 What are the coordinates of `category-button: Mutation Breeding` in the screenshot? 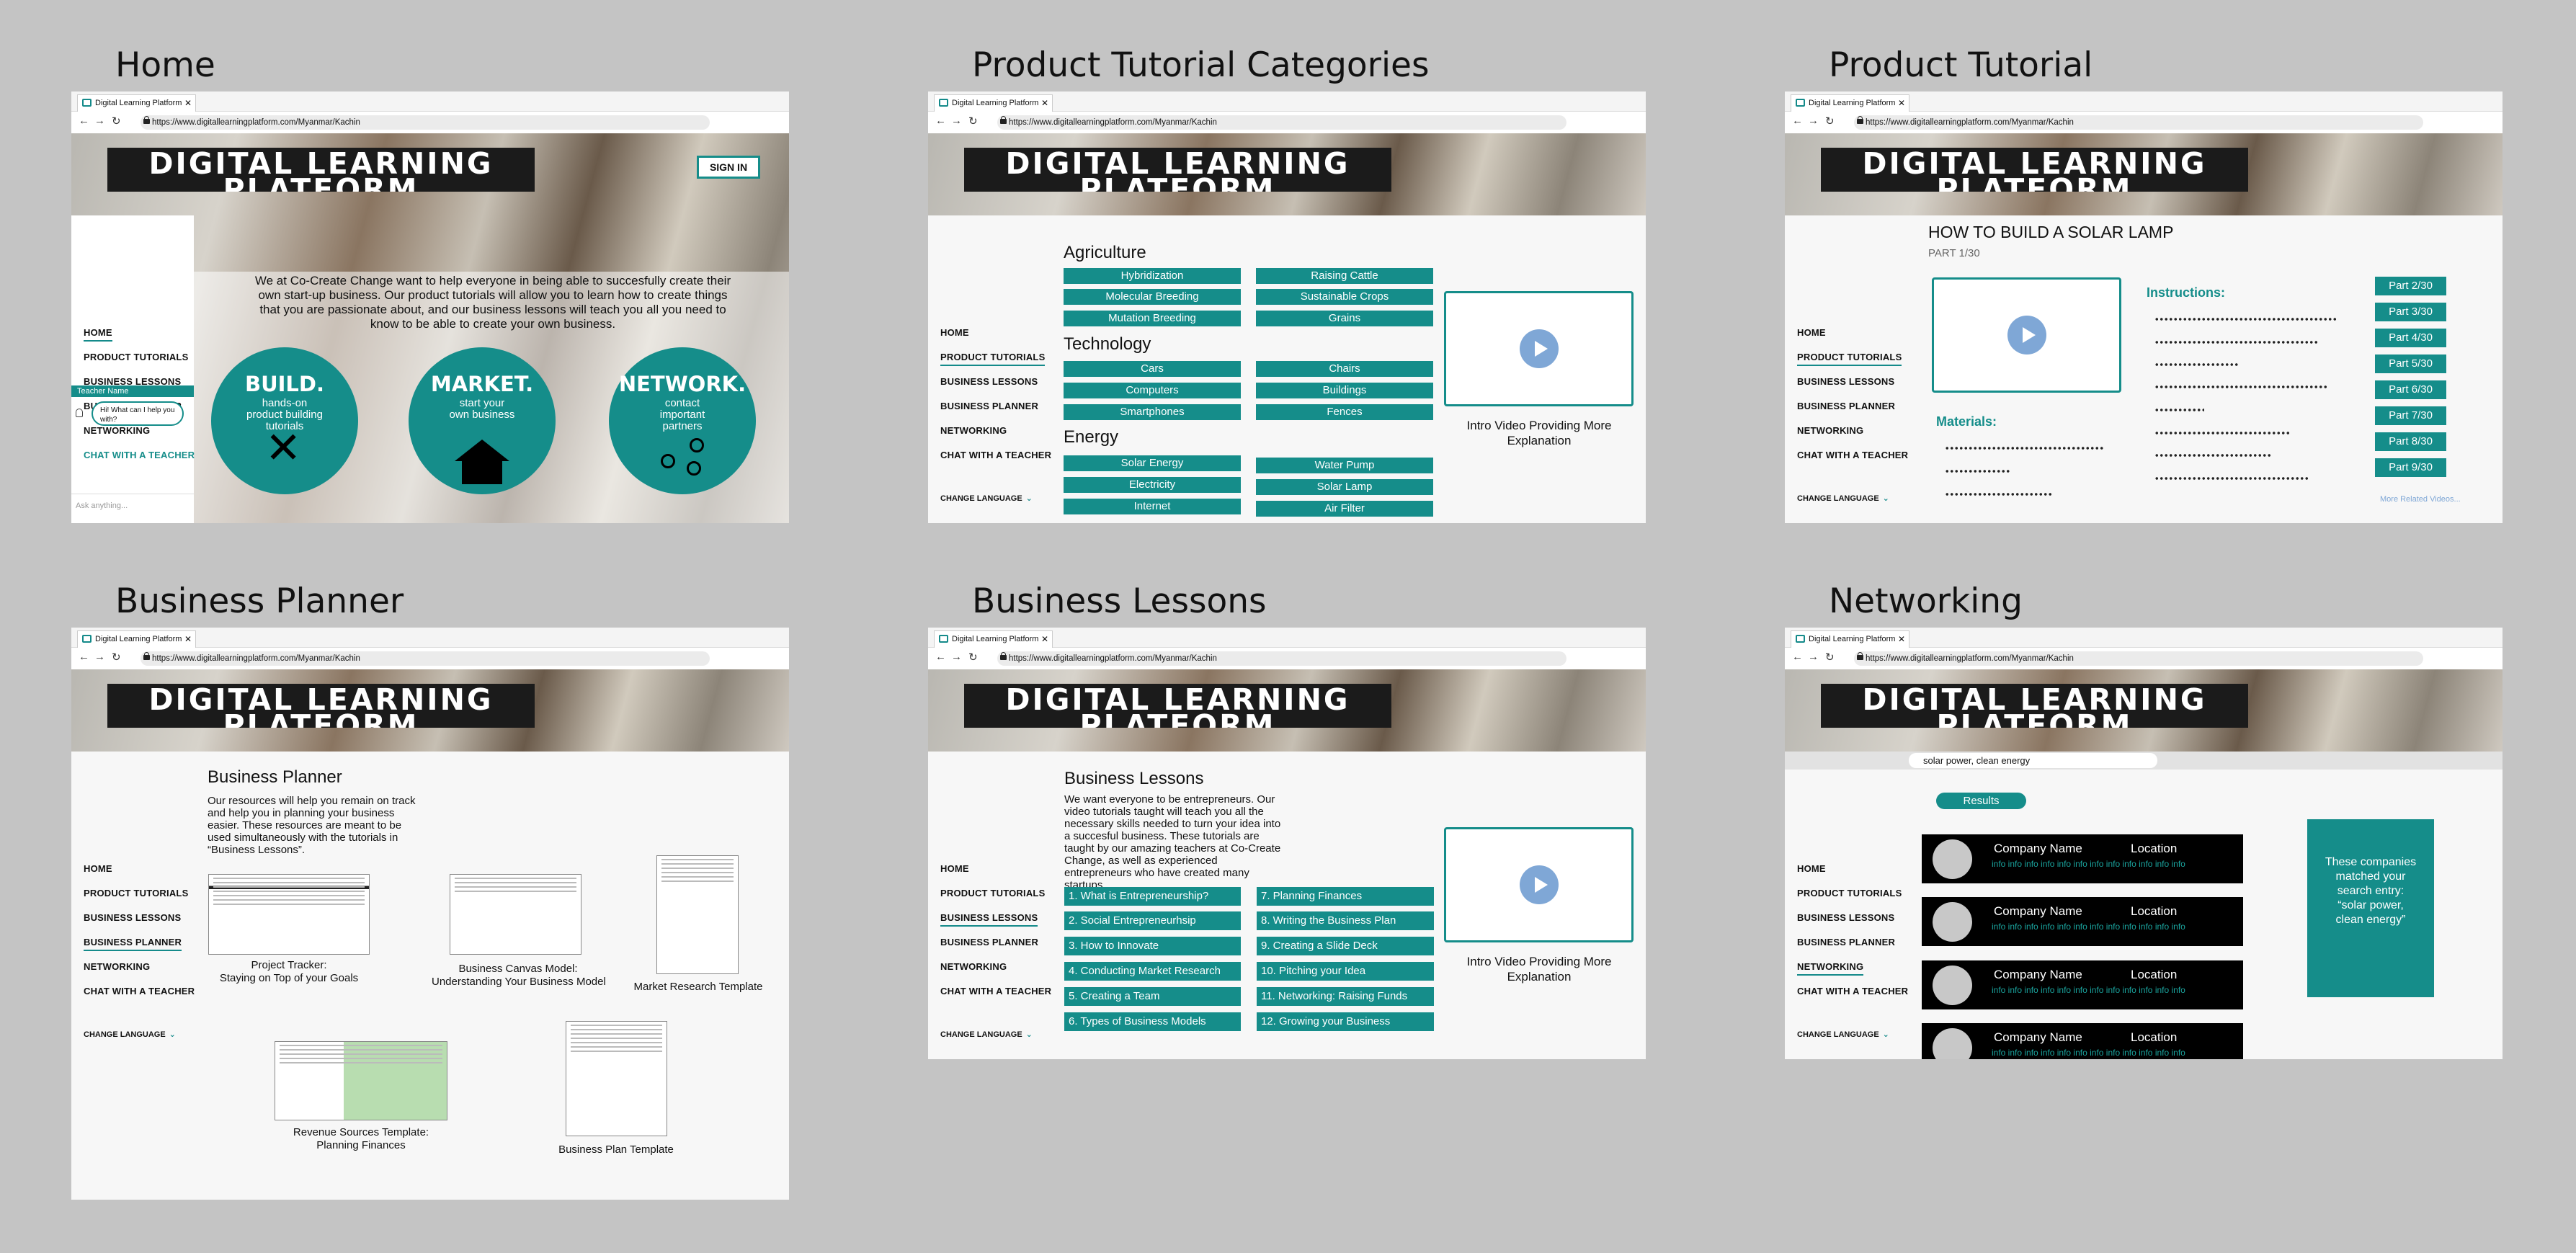 It's located at (1152, 318).